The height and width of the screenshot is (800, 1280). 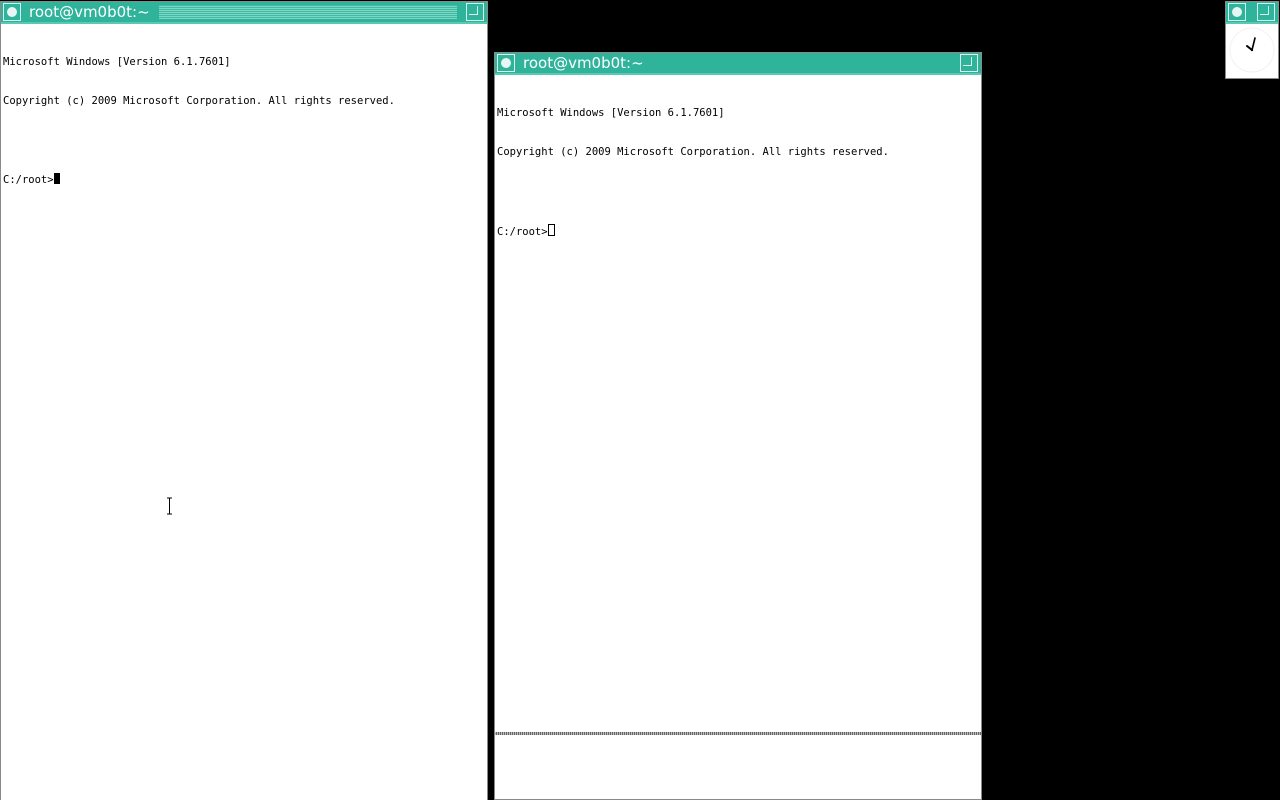 I want to click on left-terminal-titlebar: root@vm0b0t:~, so click(x=244, y=13).